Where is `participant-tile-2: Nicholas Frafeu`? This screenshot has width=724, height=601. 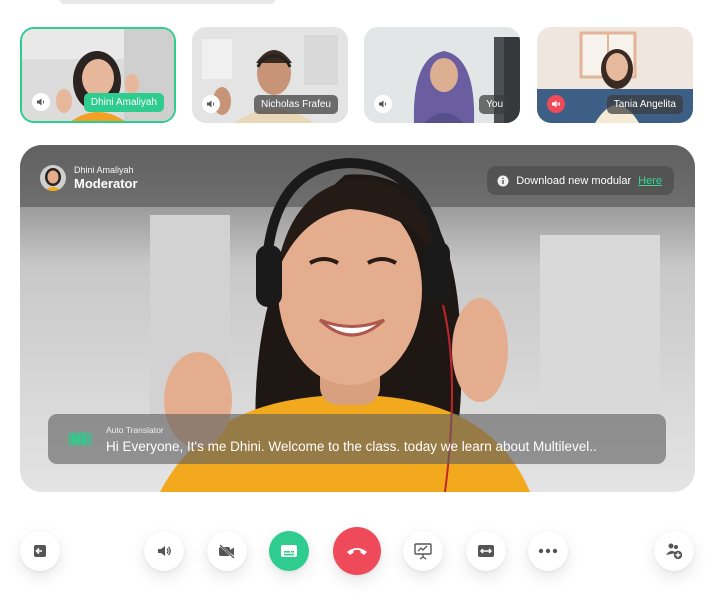
participant-tile-2: Nicholas Frafeu is located at coordinates (270, 75).